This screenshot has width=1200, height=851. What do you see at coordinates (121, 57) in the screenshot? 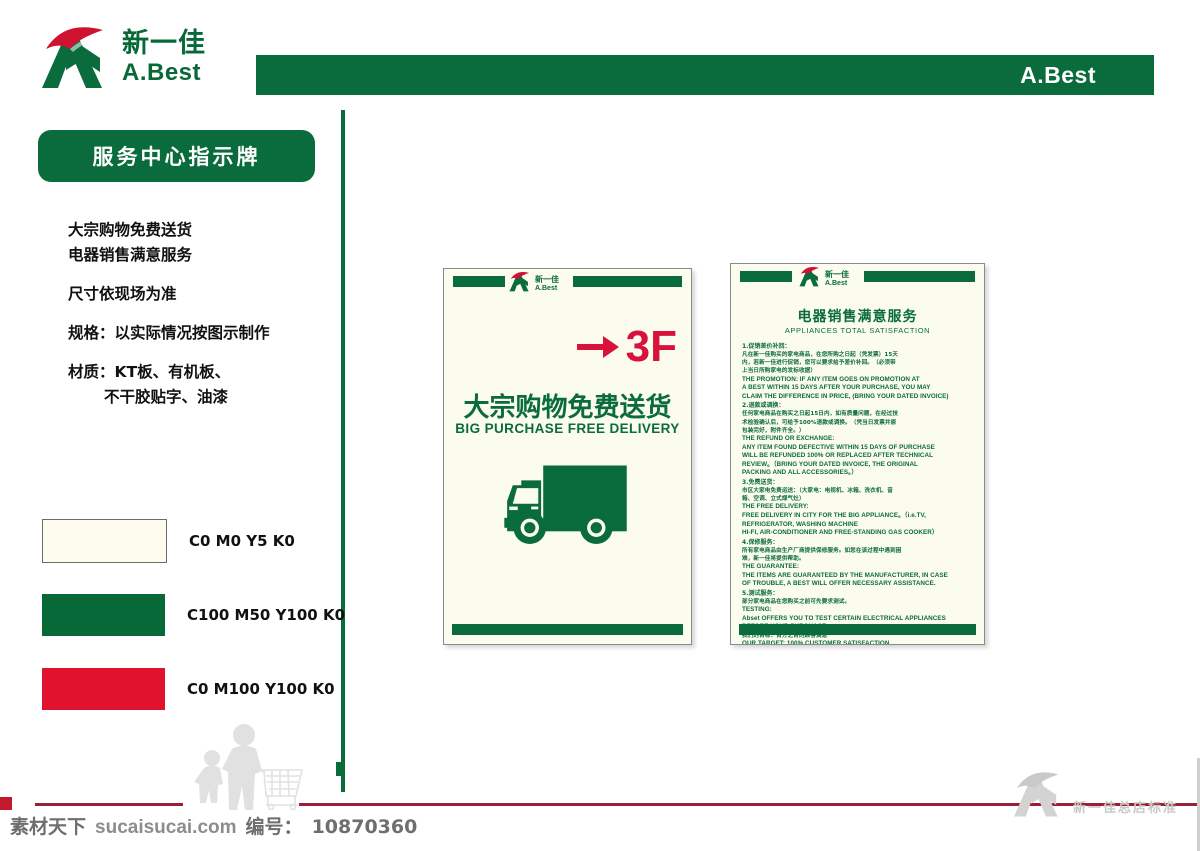
I see `brand-logo: 新一佳 A.Best` at bounding box center [121, 57].